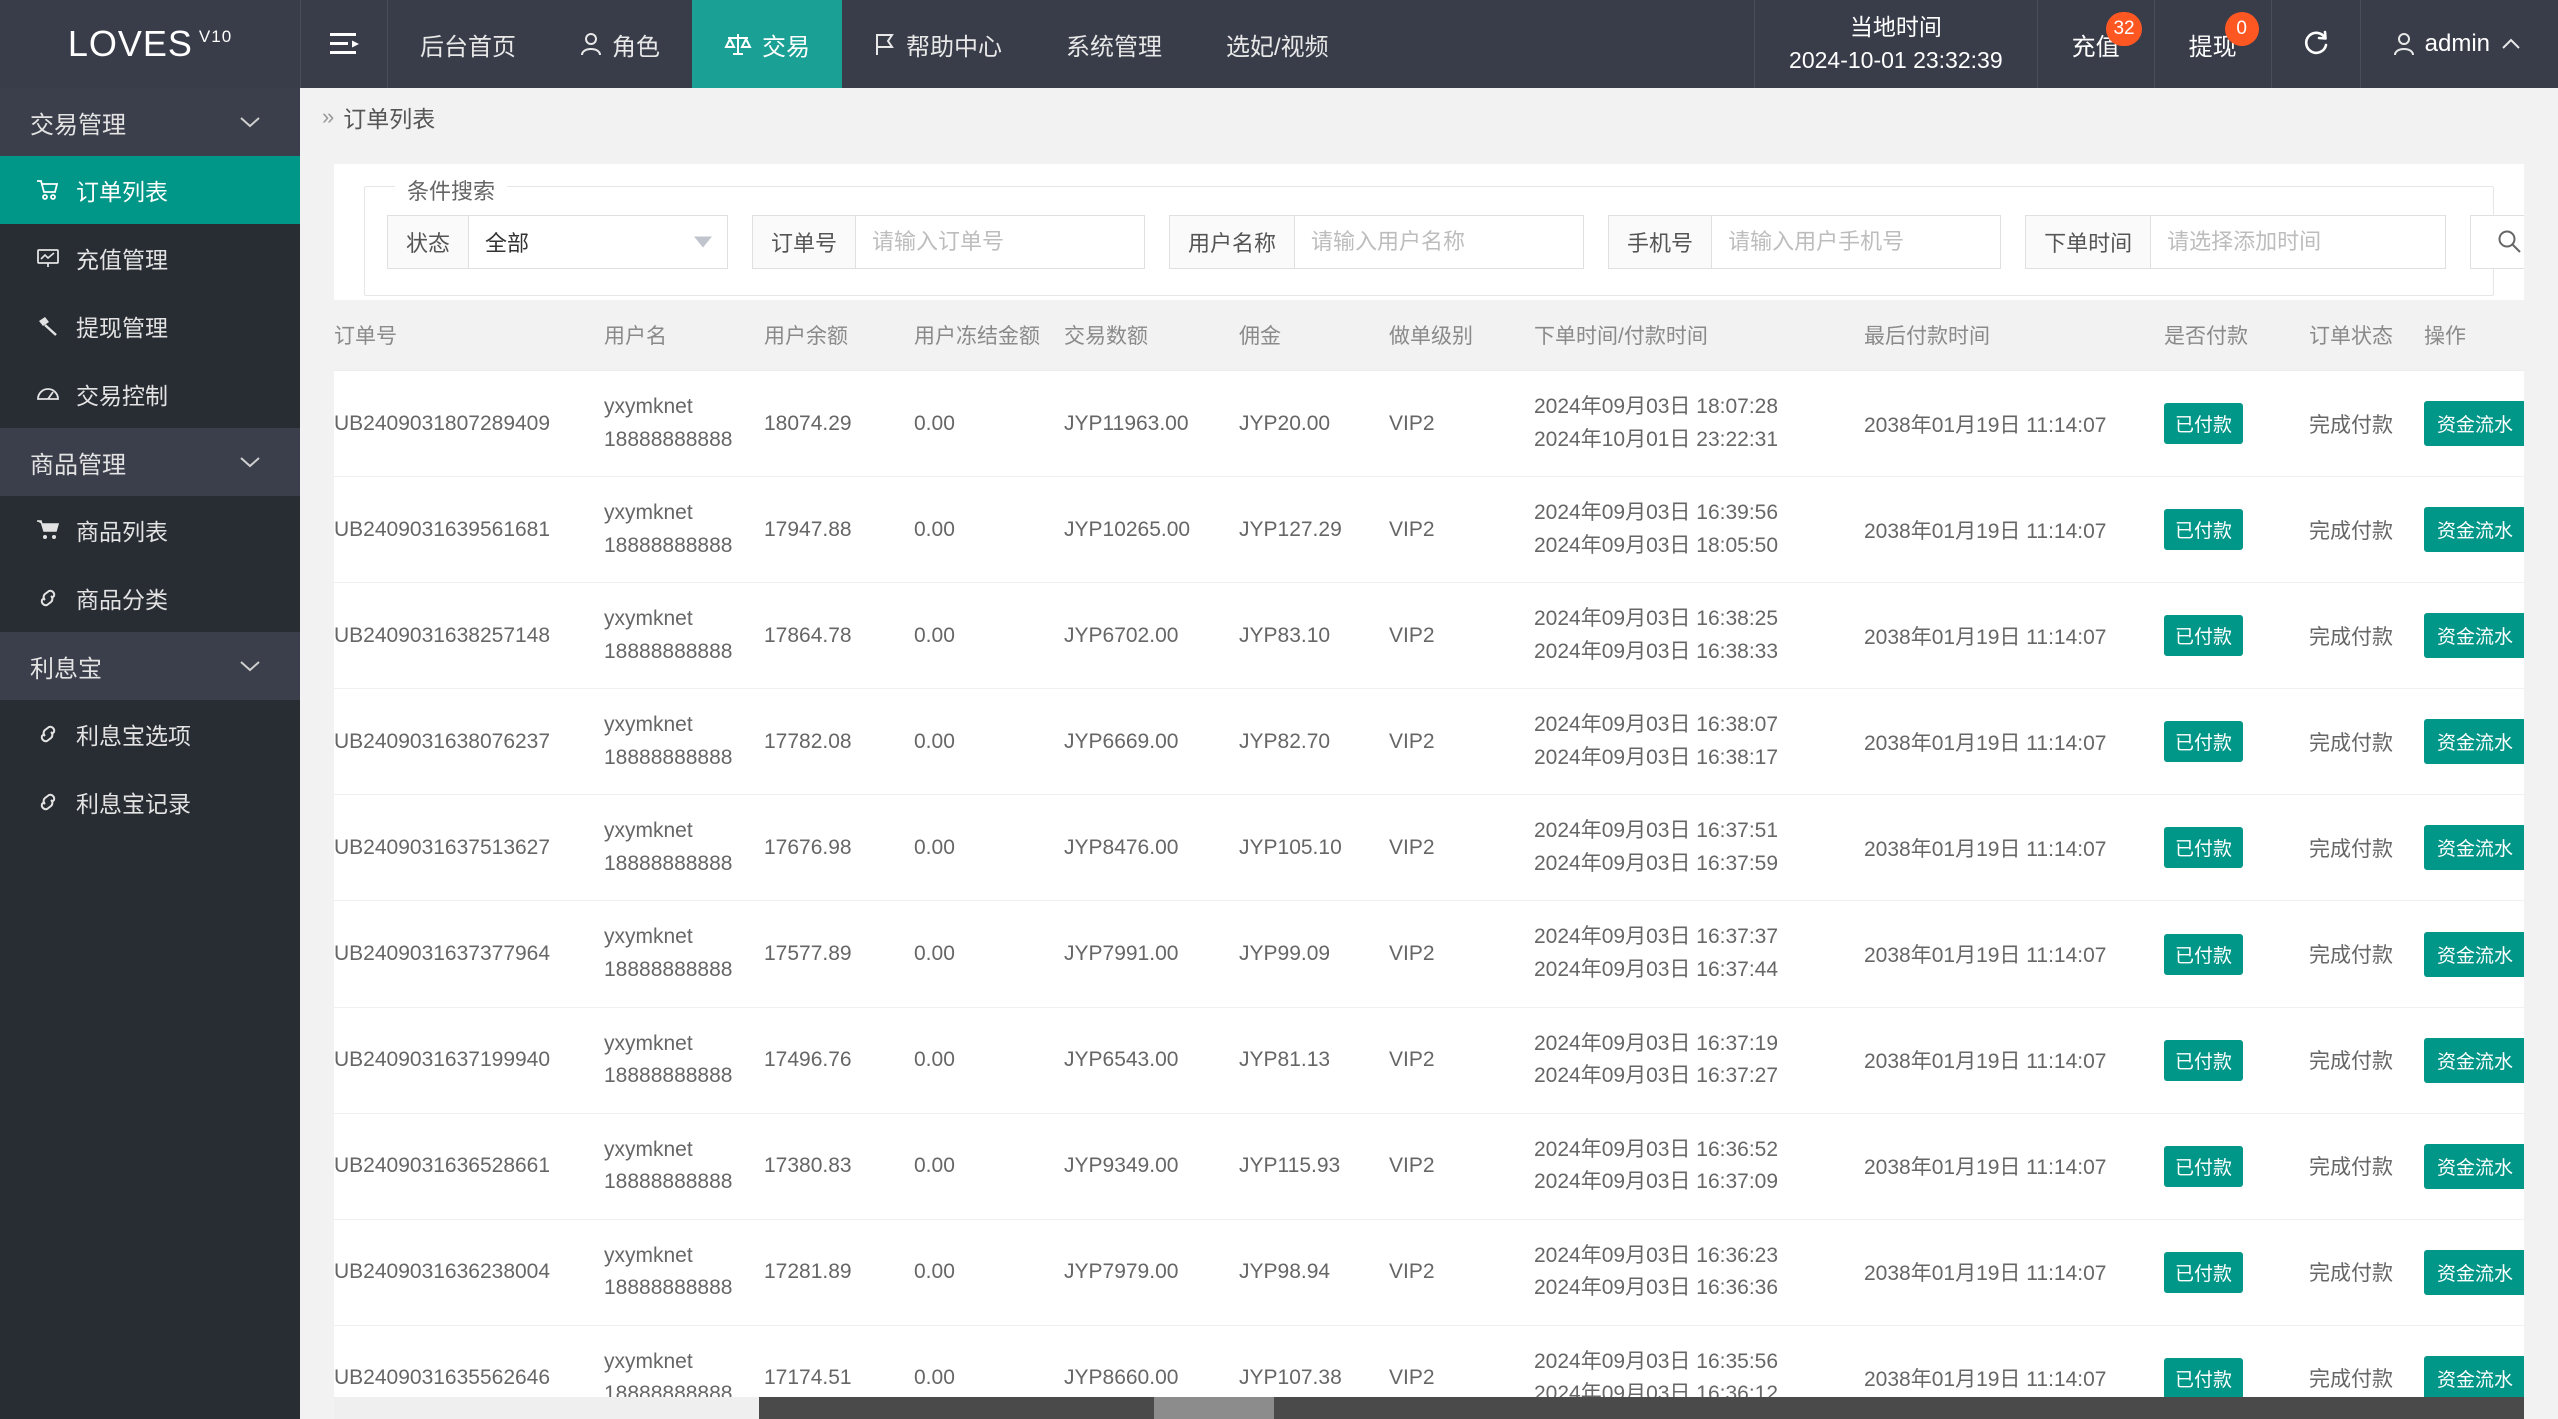 This screenshot has height=1419, width=2558. Describe the element at coordinates (150, 666) in the screenshot. I see `sidebar-group-interest: 利息宝` at that location.